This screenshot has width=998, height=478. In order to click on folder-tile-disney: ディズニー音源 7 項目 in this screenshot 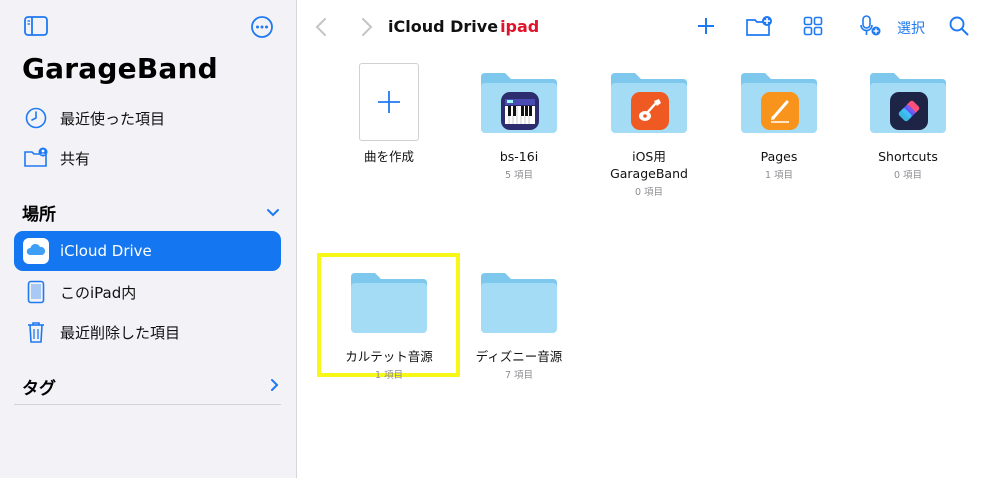, I will do `click(519, 321)`.